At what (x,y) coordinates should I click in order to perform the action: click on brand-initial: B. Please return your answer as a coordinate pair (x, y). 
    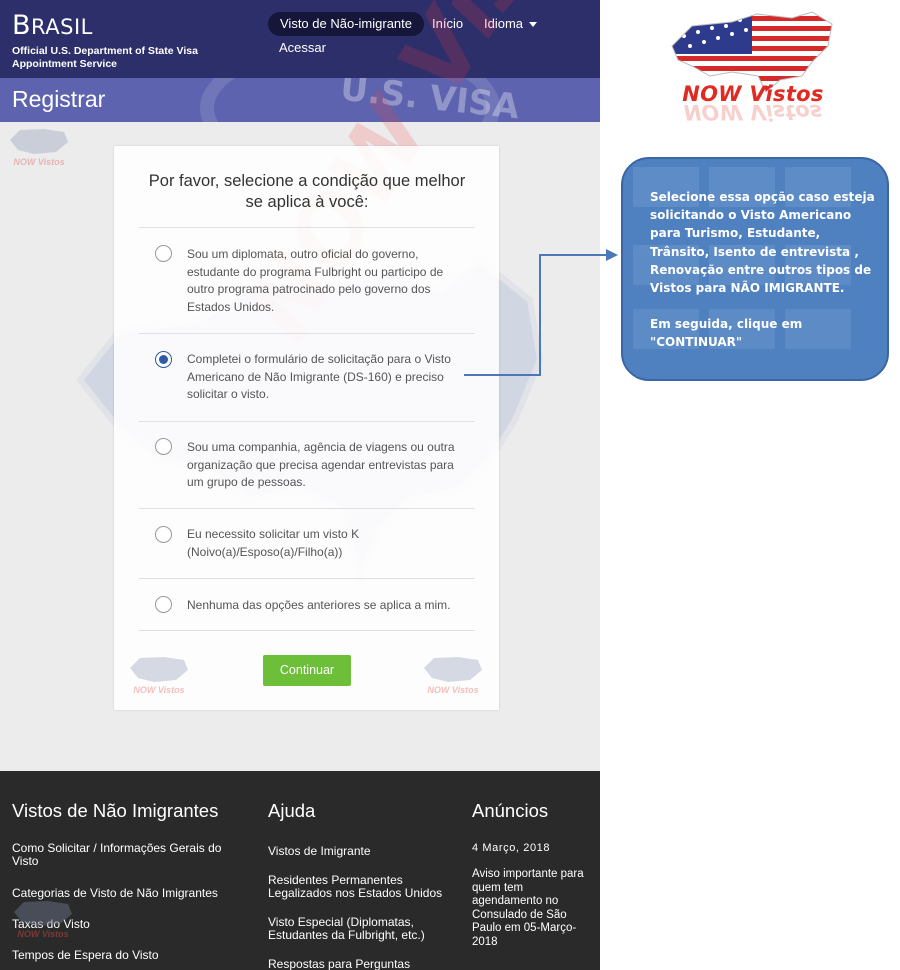
    Looking at the image, I should click on (22, 25).